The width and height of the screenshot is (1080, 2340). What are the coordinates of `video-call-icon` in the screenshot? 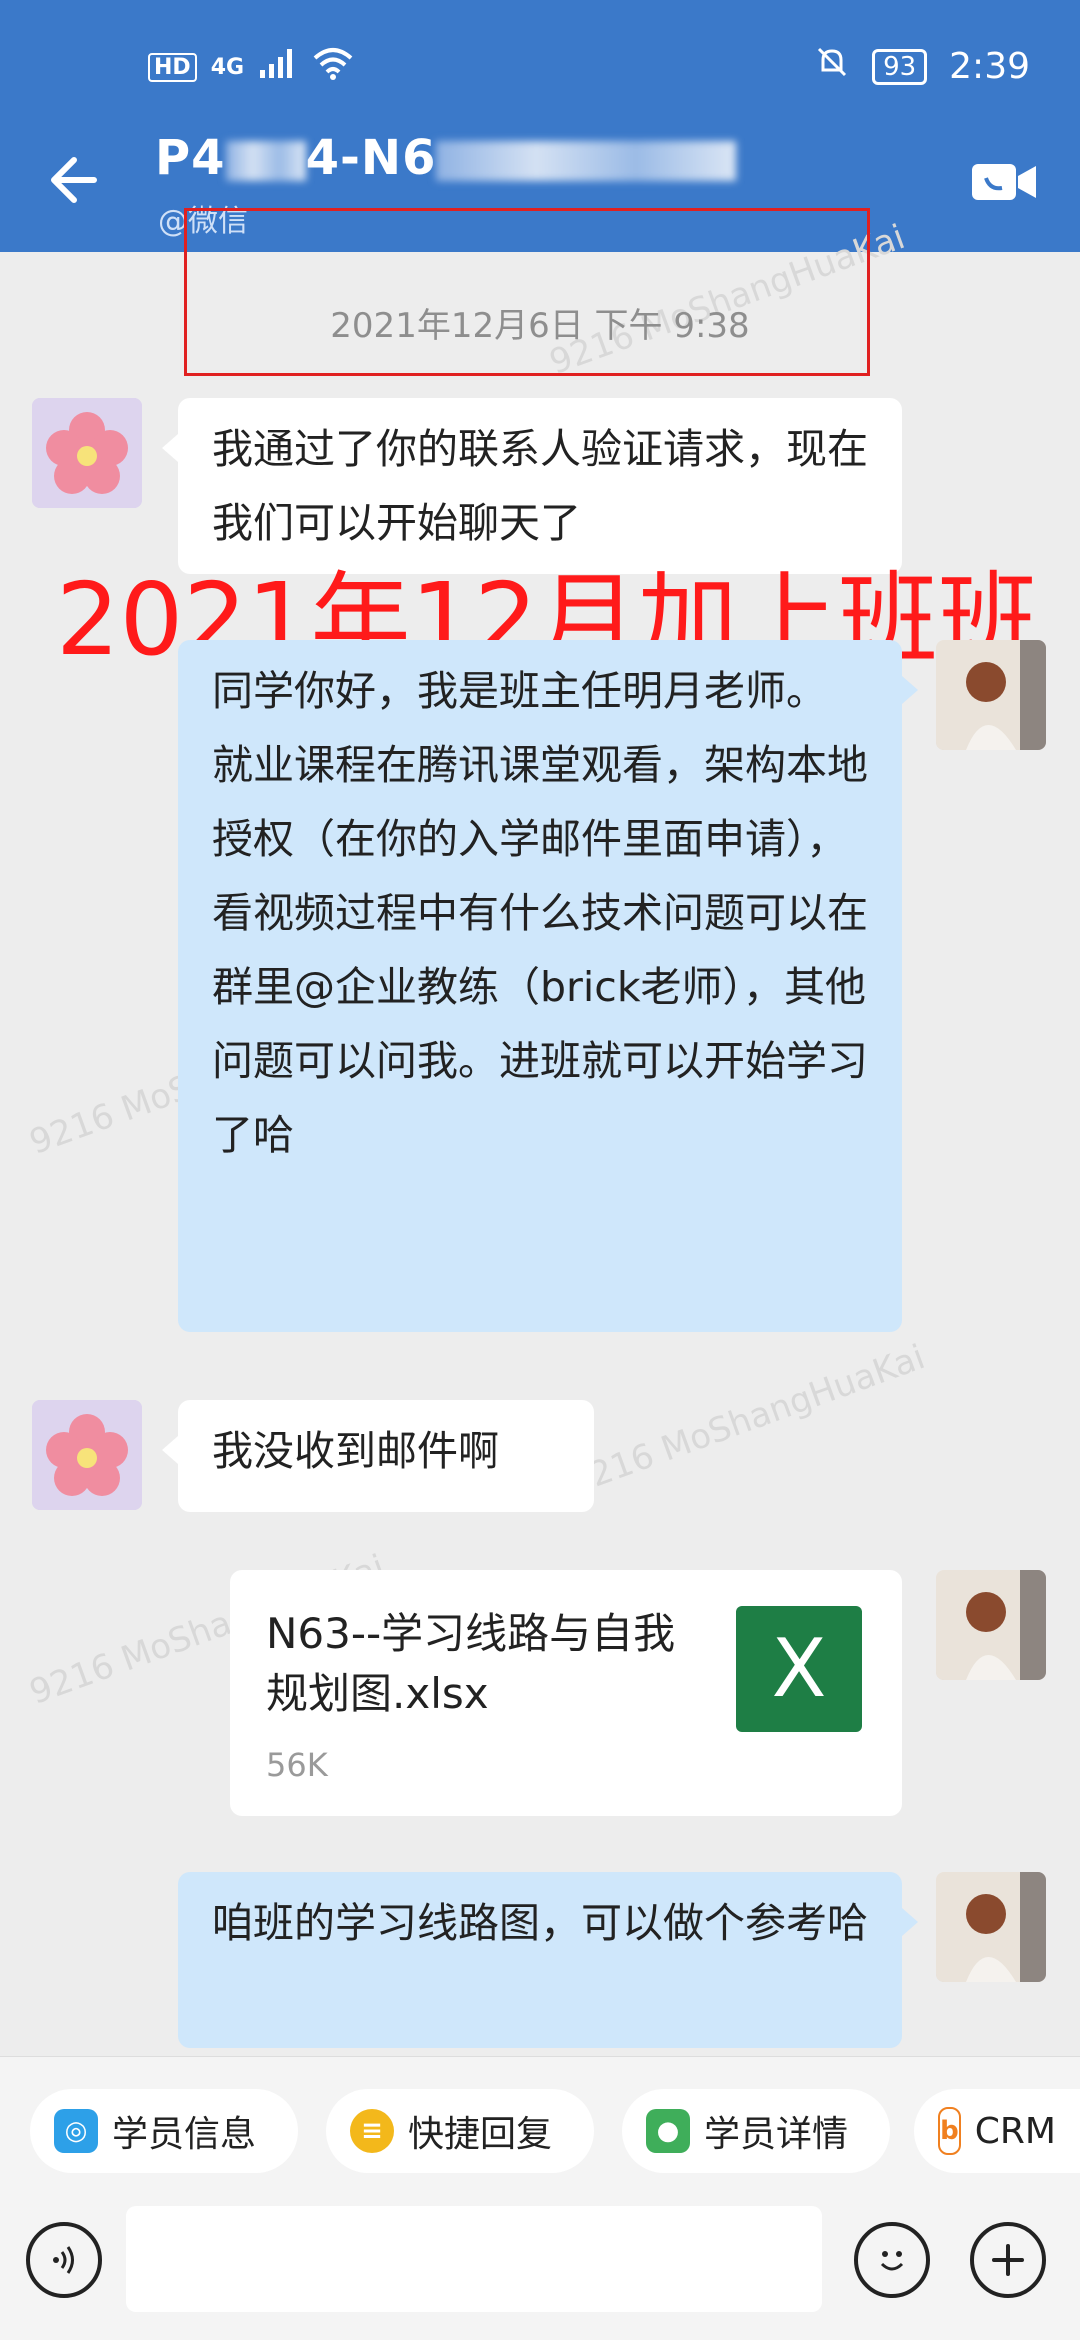 It's located at (1005, 182).